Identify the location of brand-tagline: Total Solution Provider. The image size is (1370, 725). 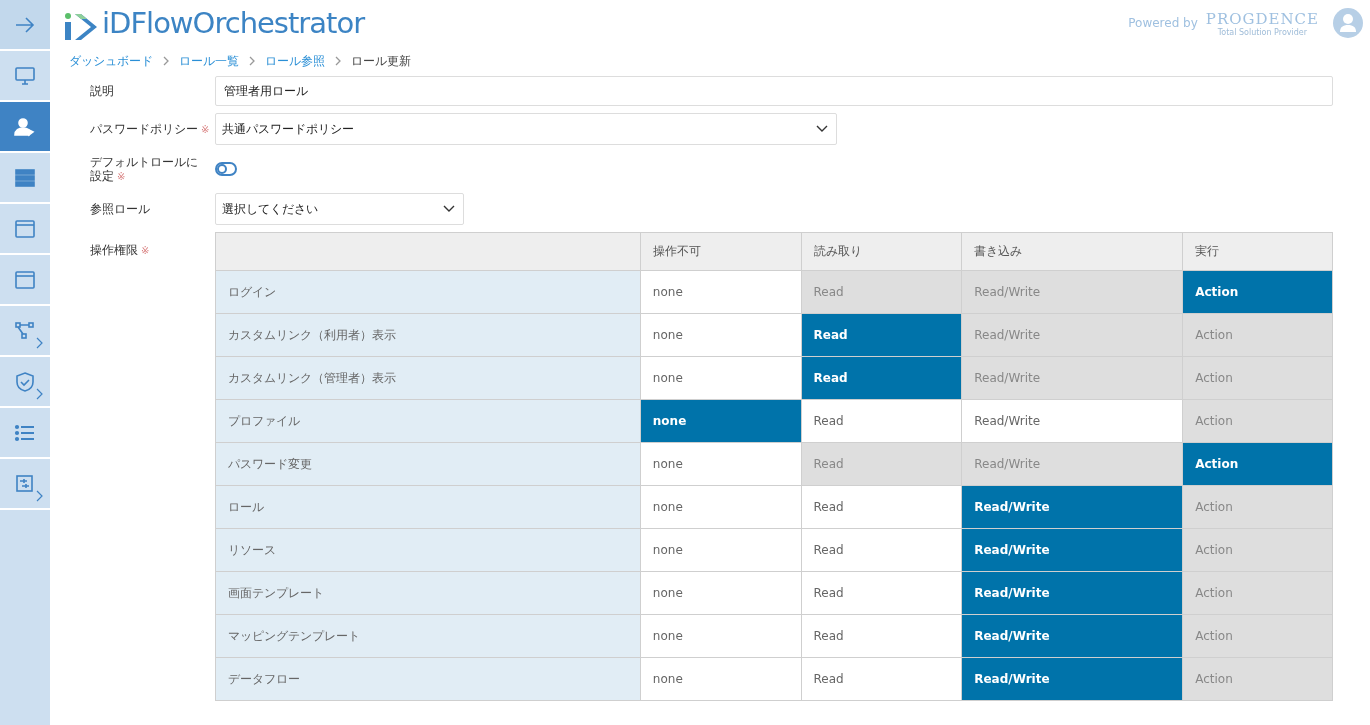
(1262, 32).